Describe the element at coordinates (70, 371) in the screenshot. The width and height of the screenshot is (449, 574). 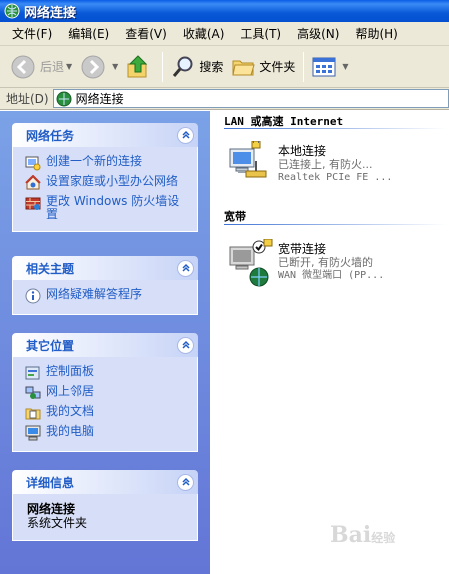
I see `place-label: 控制面板` at that location.